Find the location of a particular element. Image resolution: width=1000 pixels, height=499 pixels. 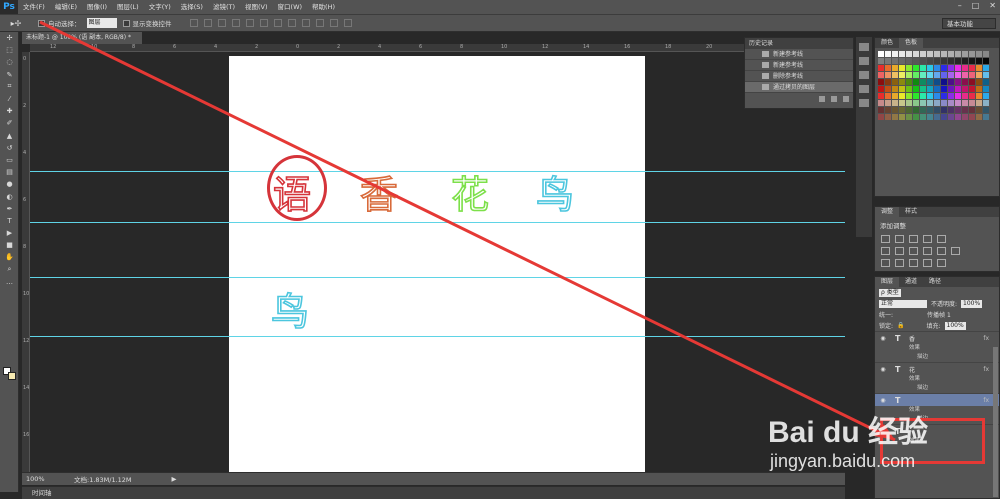

align-center-icon is located at coordinates (249, 23).